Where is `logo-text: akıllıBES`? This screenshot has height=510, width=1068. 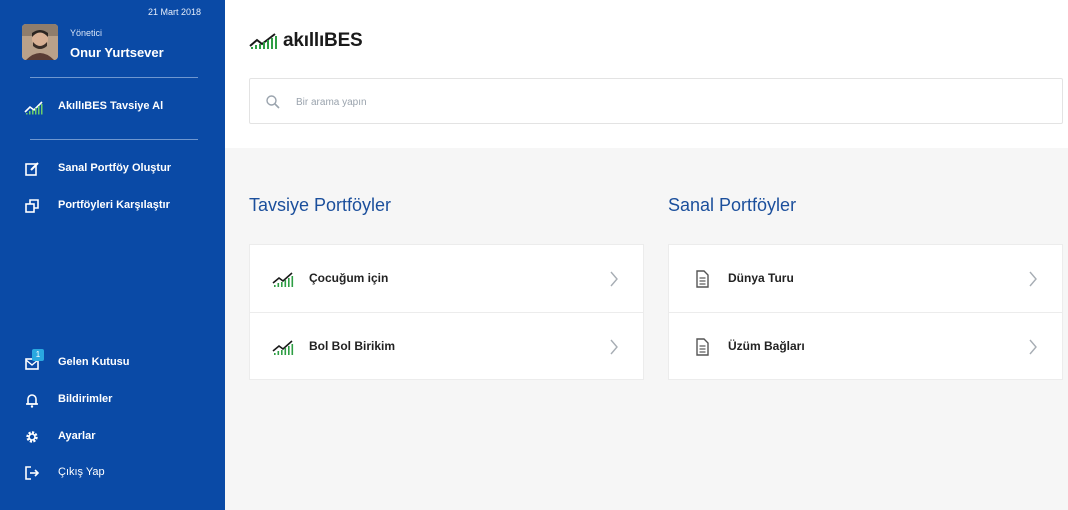 logo-text: akıllıBES is located at coordinates (323, 40).